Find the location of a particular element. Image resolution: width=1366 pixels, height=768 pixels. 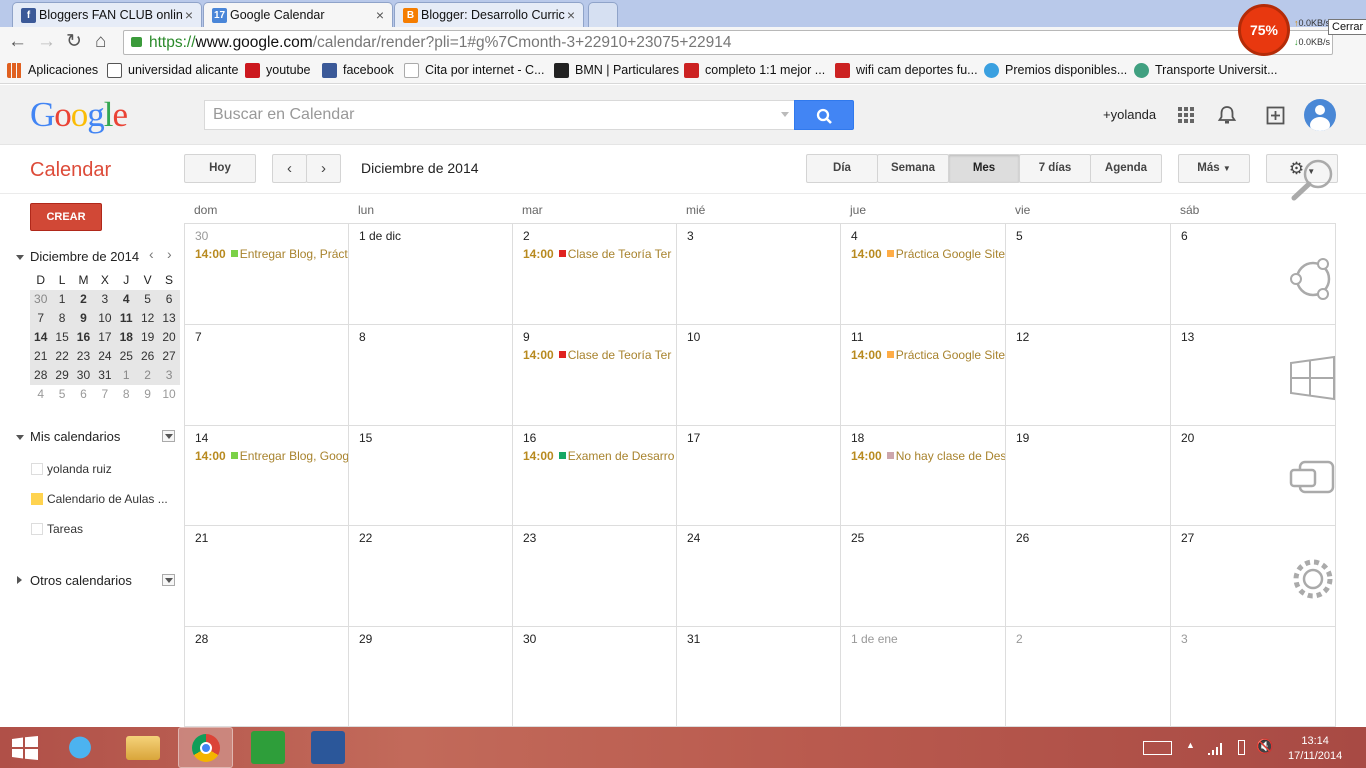

more-button: Más ▼ is located at coordinates (1214, 168).